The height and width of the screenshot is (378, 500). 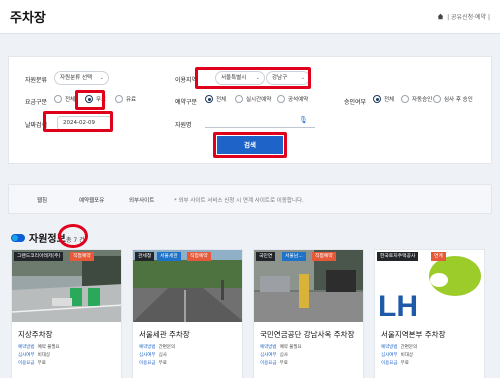 I want to click on external-note: * 외부 사이트 서비스 신청 시 연계 사이트로 이동합니다., so click(x=239, y=201).